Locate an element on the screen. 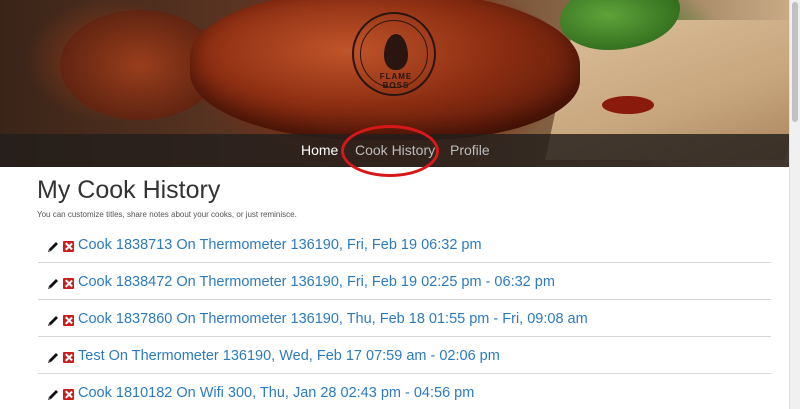 Image resolution: width=800 pixels, height=409 pixels. logo-text: FLAME BOSS is located at coordinates (396, 81).